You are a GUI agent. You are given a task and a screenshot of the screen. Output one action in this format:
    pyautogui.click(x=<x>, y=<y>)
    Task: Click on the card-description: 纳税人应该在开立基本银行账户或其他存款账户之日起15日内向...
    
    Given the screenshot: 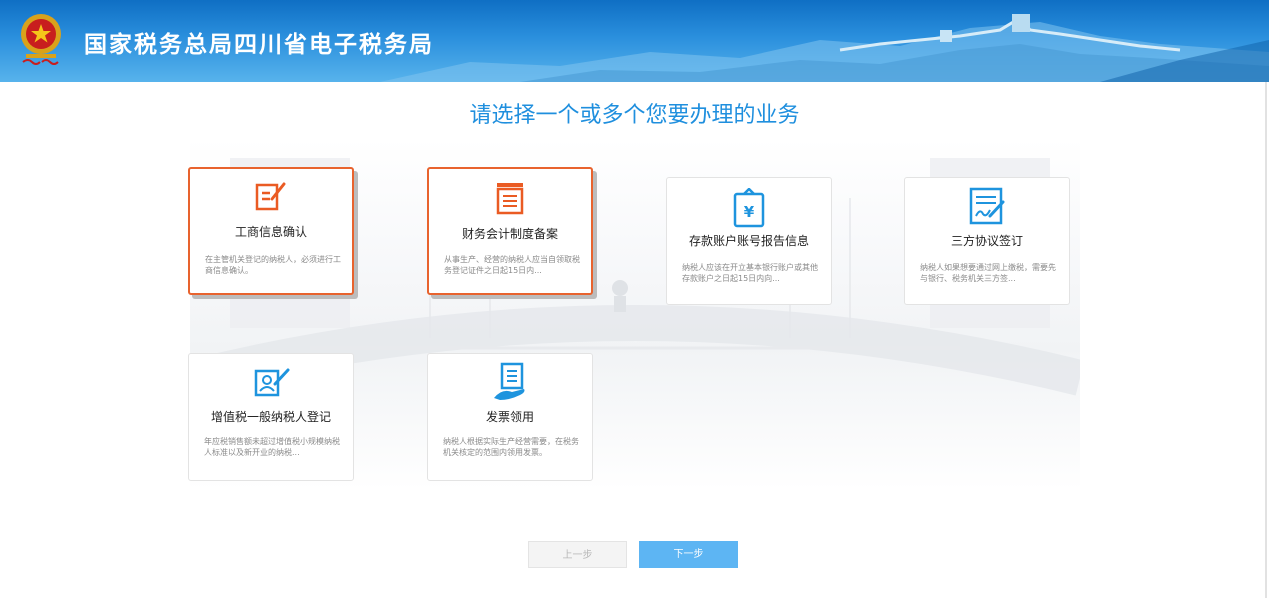 What is the action you would take?
    pyautogui.click(x=750, y=273)
    